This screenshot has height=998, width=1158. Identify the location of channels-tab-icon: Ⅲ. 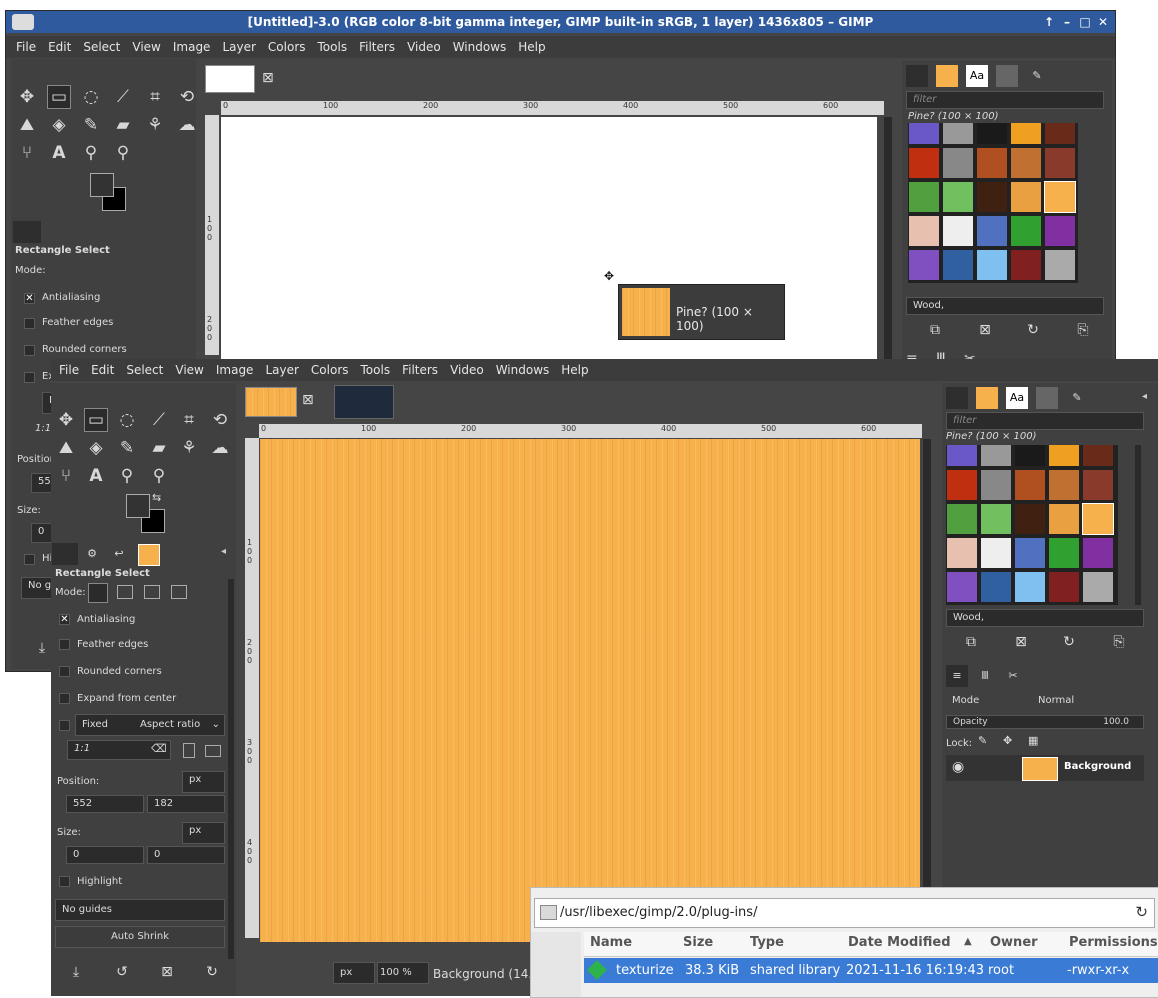
(985, 676).